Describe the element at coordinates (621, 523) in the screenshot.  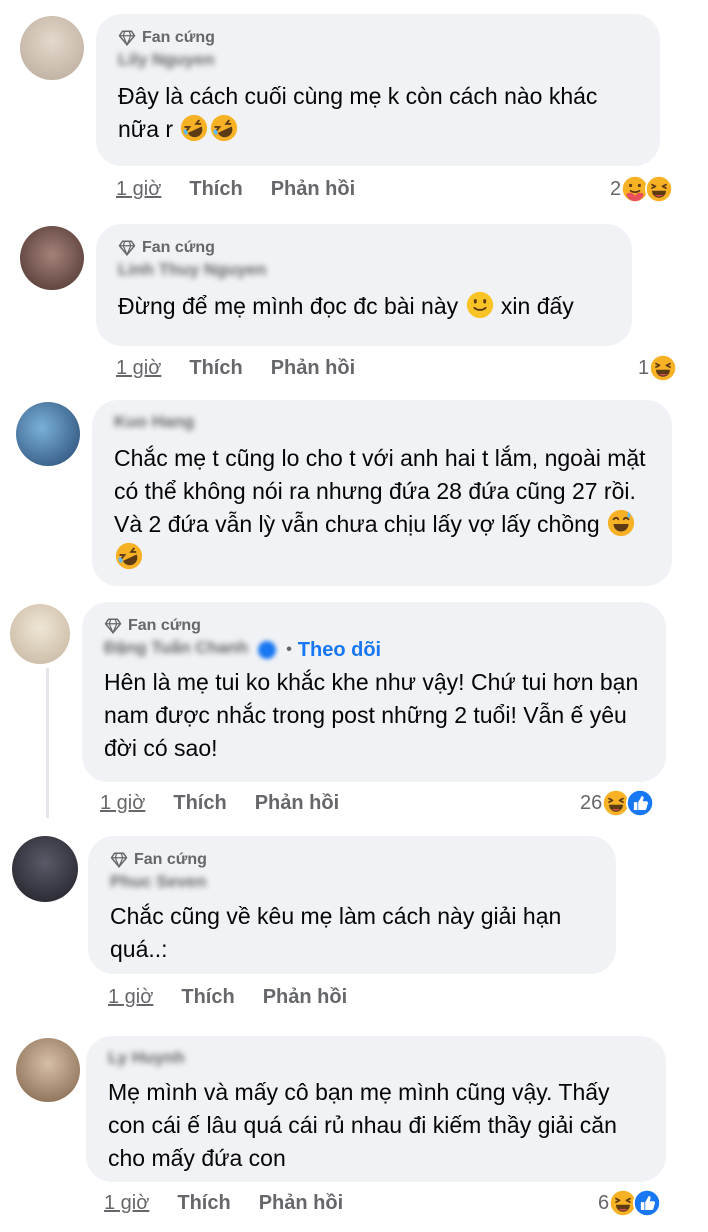
I see `sweat-smile-emoji` at that location.